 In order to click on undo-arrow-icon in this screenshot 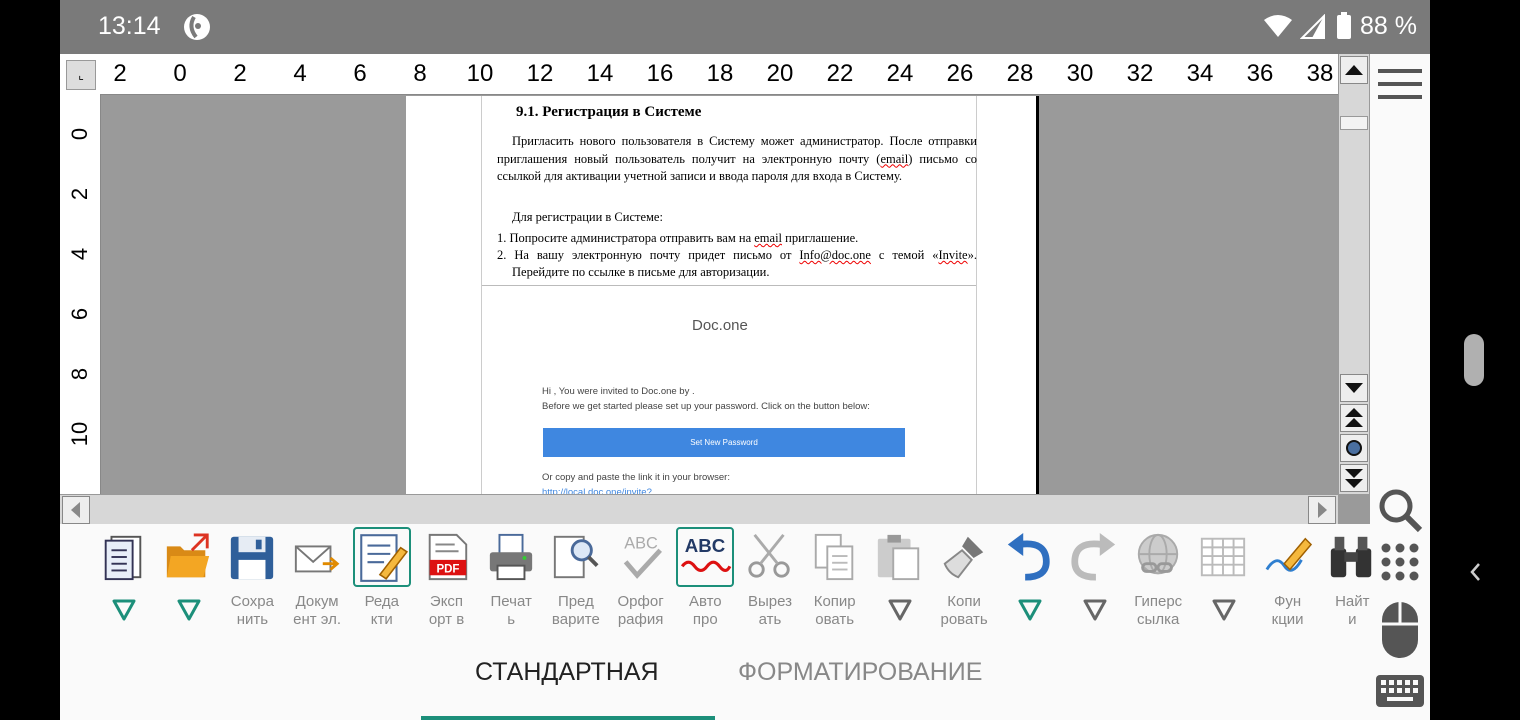, I will do `click(1028, 556)`.